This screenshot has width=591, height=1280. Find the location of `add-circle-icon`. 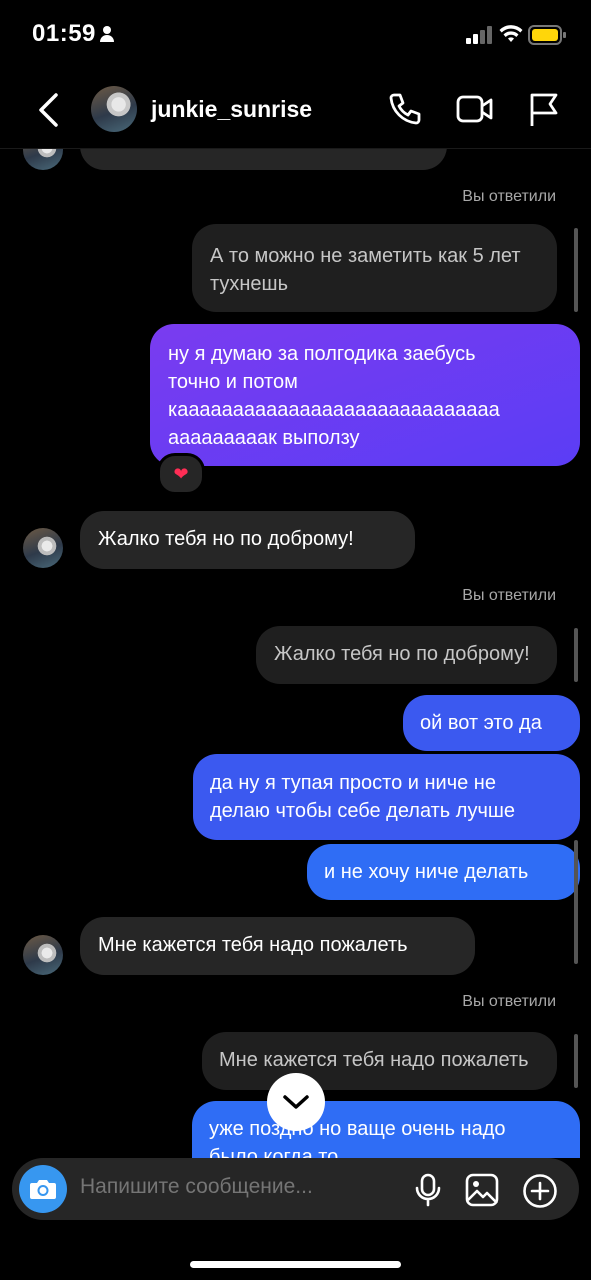

add-circle-icon is located at coordinates (540, 1191).